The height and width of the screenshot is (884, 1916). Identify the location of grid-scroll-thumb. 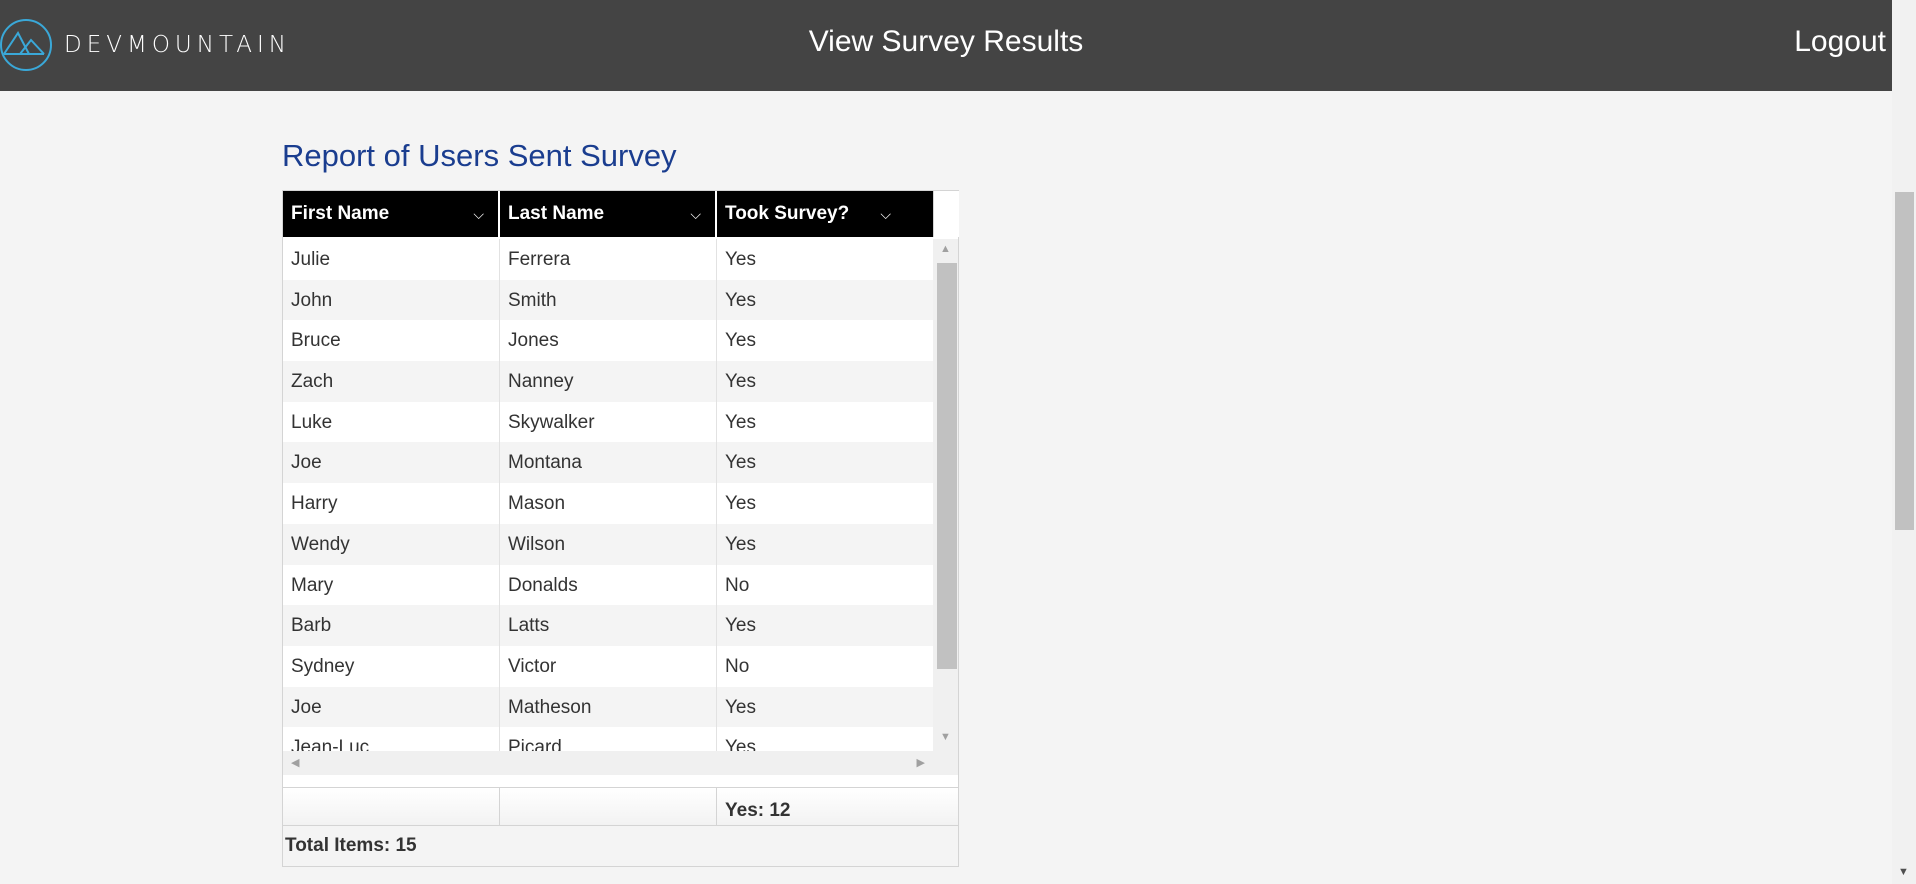
(947, 466).